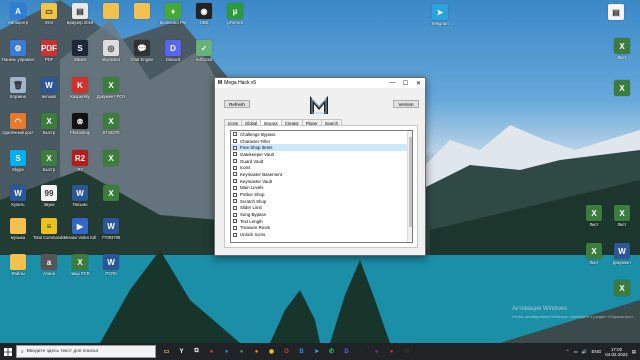 This screenshot has height=360, width=640. I want to click on list-scrollbar, so click(409, 186).